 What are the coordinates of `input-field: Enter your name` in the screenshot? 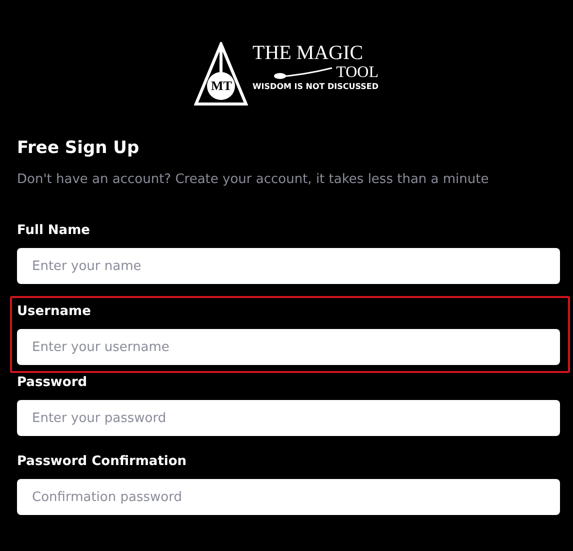 It's located at (288, 266).